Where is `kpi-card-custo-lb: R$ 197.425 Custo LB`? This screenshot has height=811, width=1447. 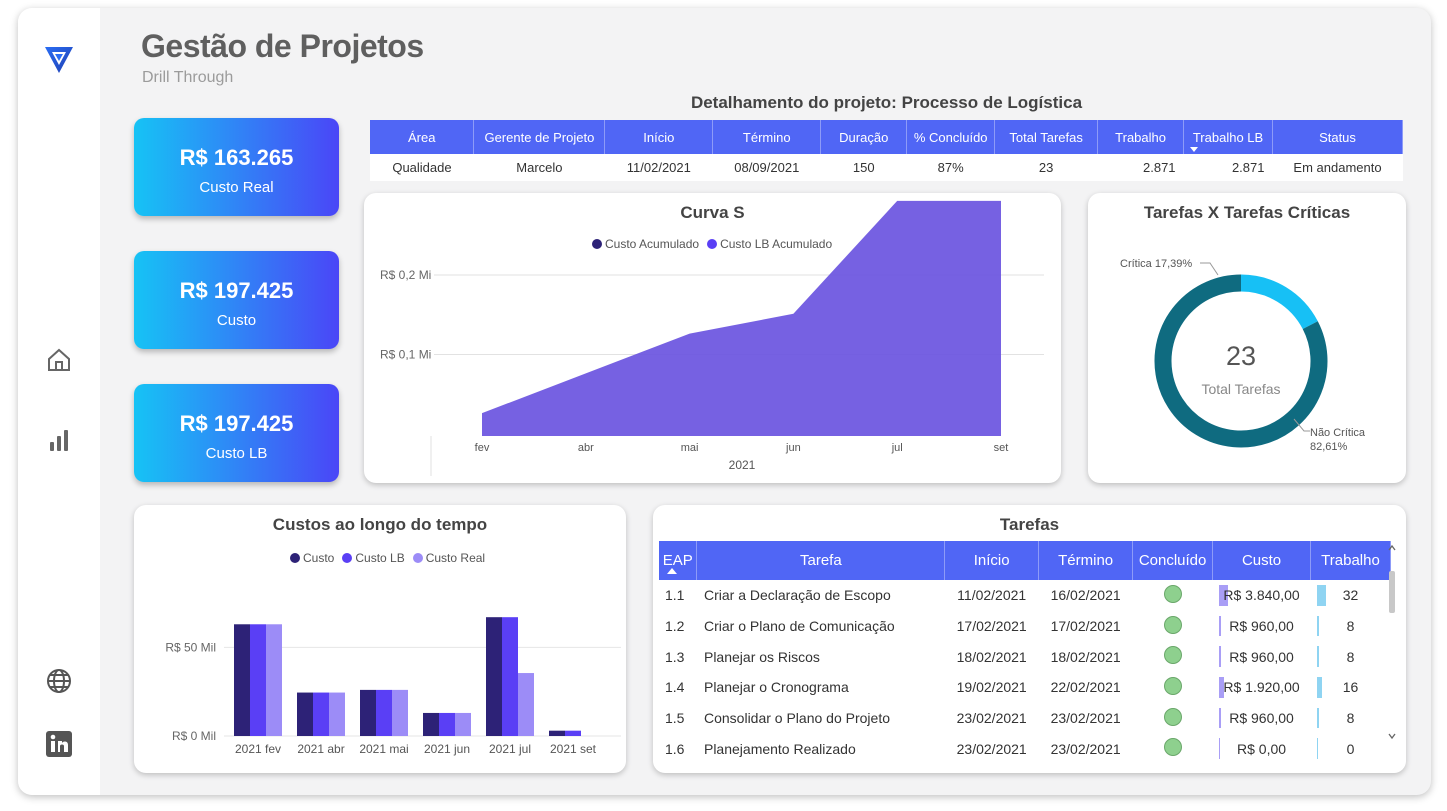 kpi-card-custo-lb: R$ 197.425 Custo LB is located at coordinates (236, 433).